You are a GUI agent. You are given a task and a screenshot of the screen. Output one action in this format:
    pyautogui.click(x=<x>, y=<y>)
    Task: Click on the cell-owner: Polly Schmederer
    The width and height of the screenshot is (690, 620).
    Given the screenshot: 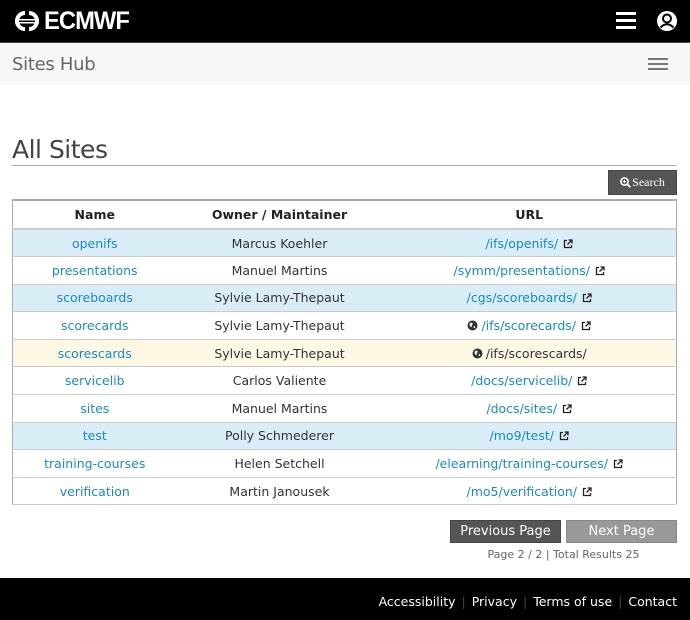 What is the action you would take?
    pyautogui.click(x=279, y=436)
    